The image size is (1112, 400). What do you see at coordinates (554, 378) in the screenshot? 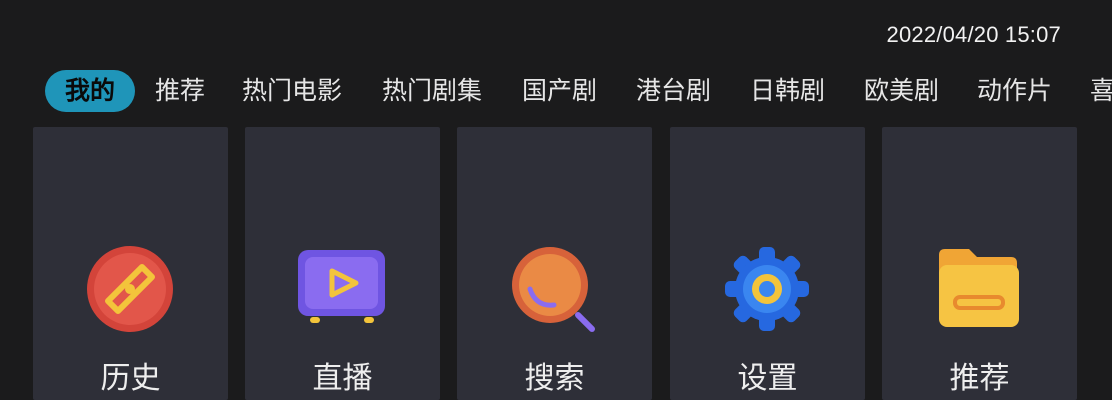
I see `card-label-search: 搜索` at bounding box center [554, 378].